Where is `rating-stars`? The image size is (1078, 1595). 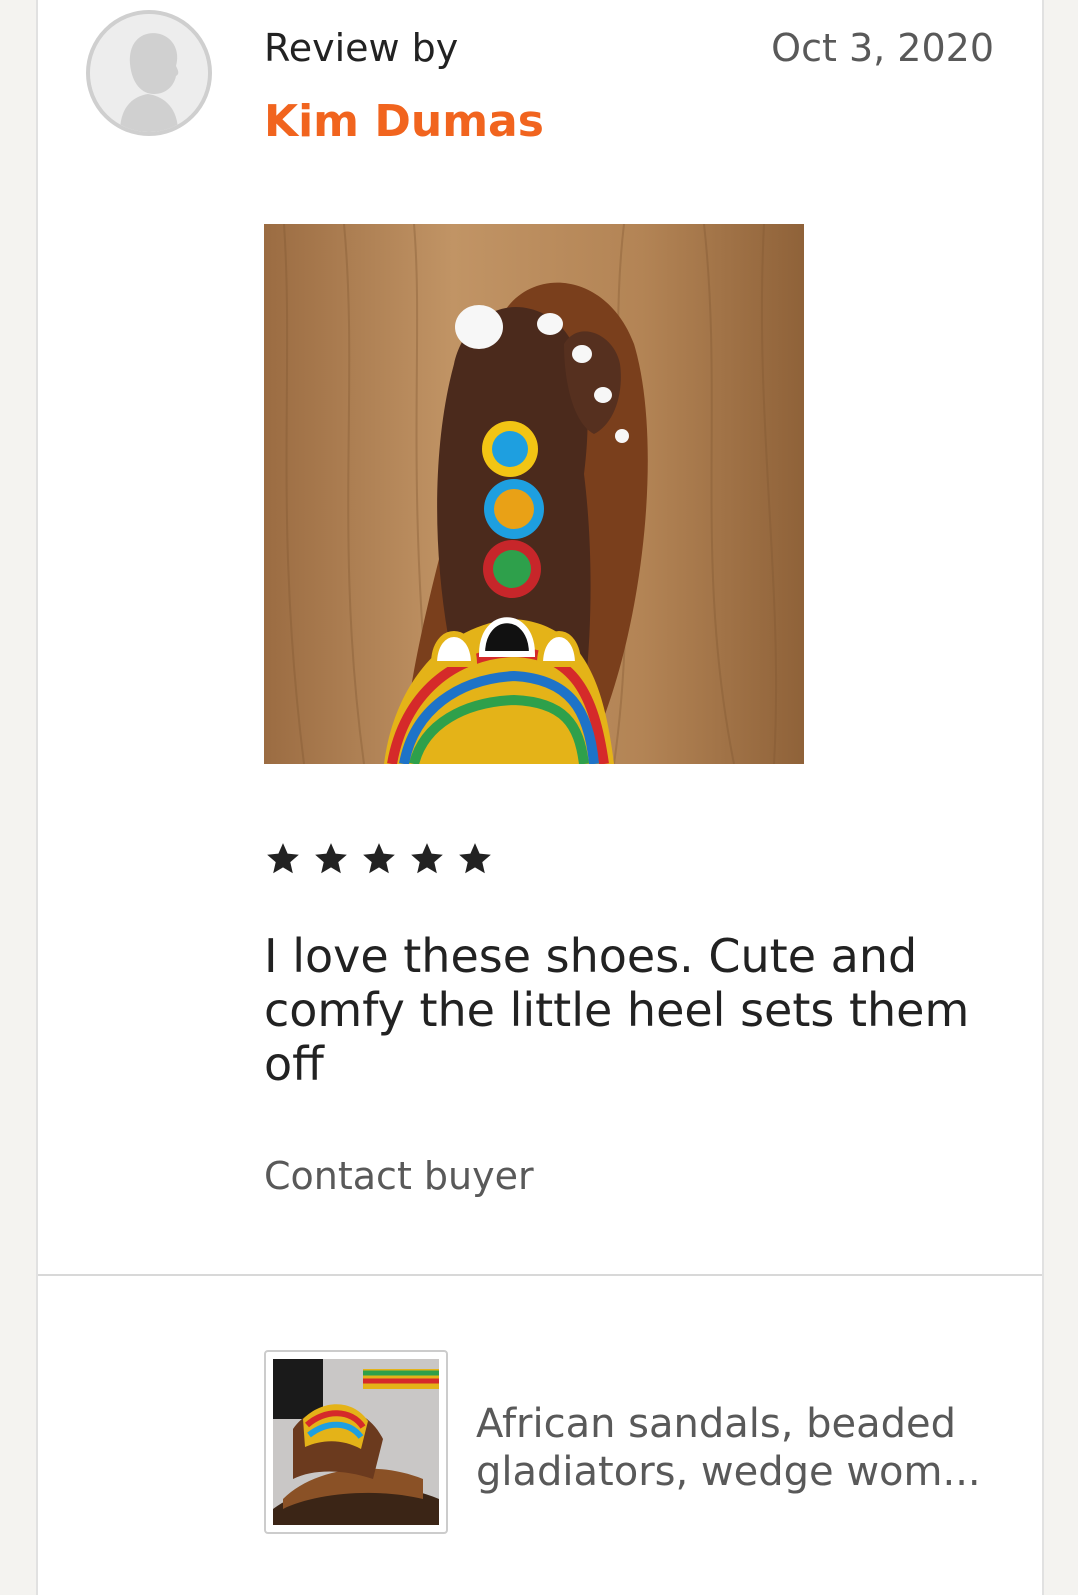 rating-stars is located at coordinates (379, 859).